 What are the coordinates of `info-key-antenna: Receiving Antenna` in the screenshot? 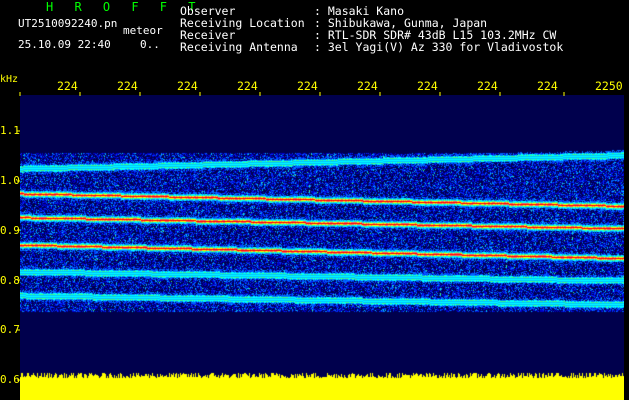 It's located at (239, 47).